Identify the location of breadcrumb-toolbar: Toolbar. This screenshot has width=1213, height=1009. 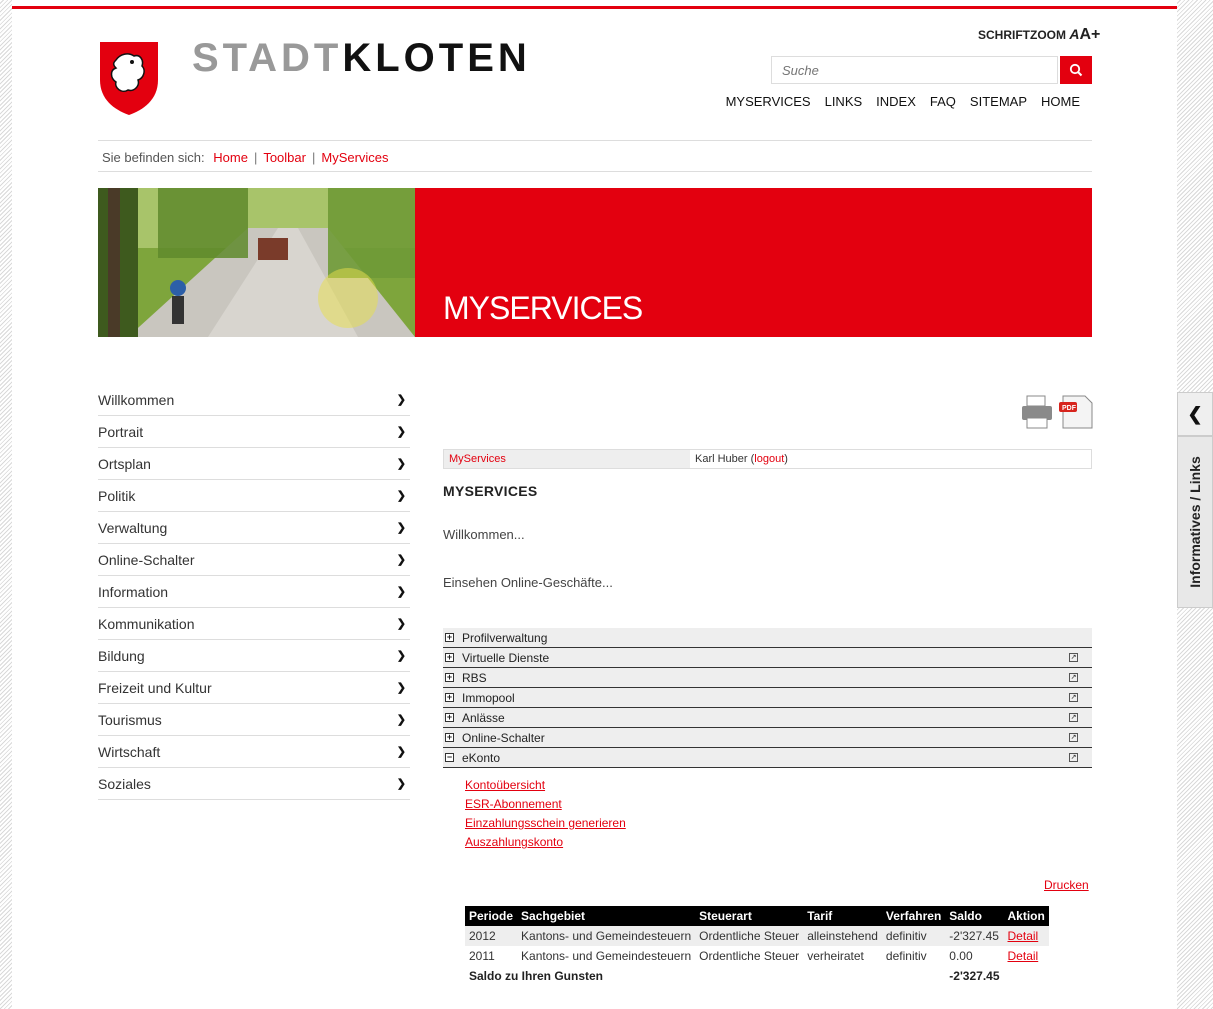
(284, 157).